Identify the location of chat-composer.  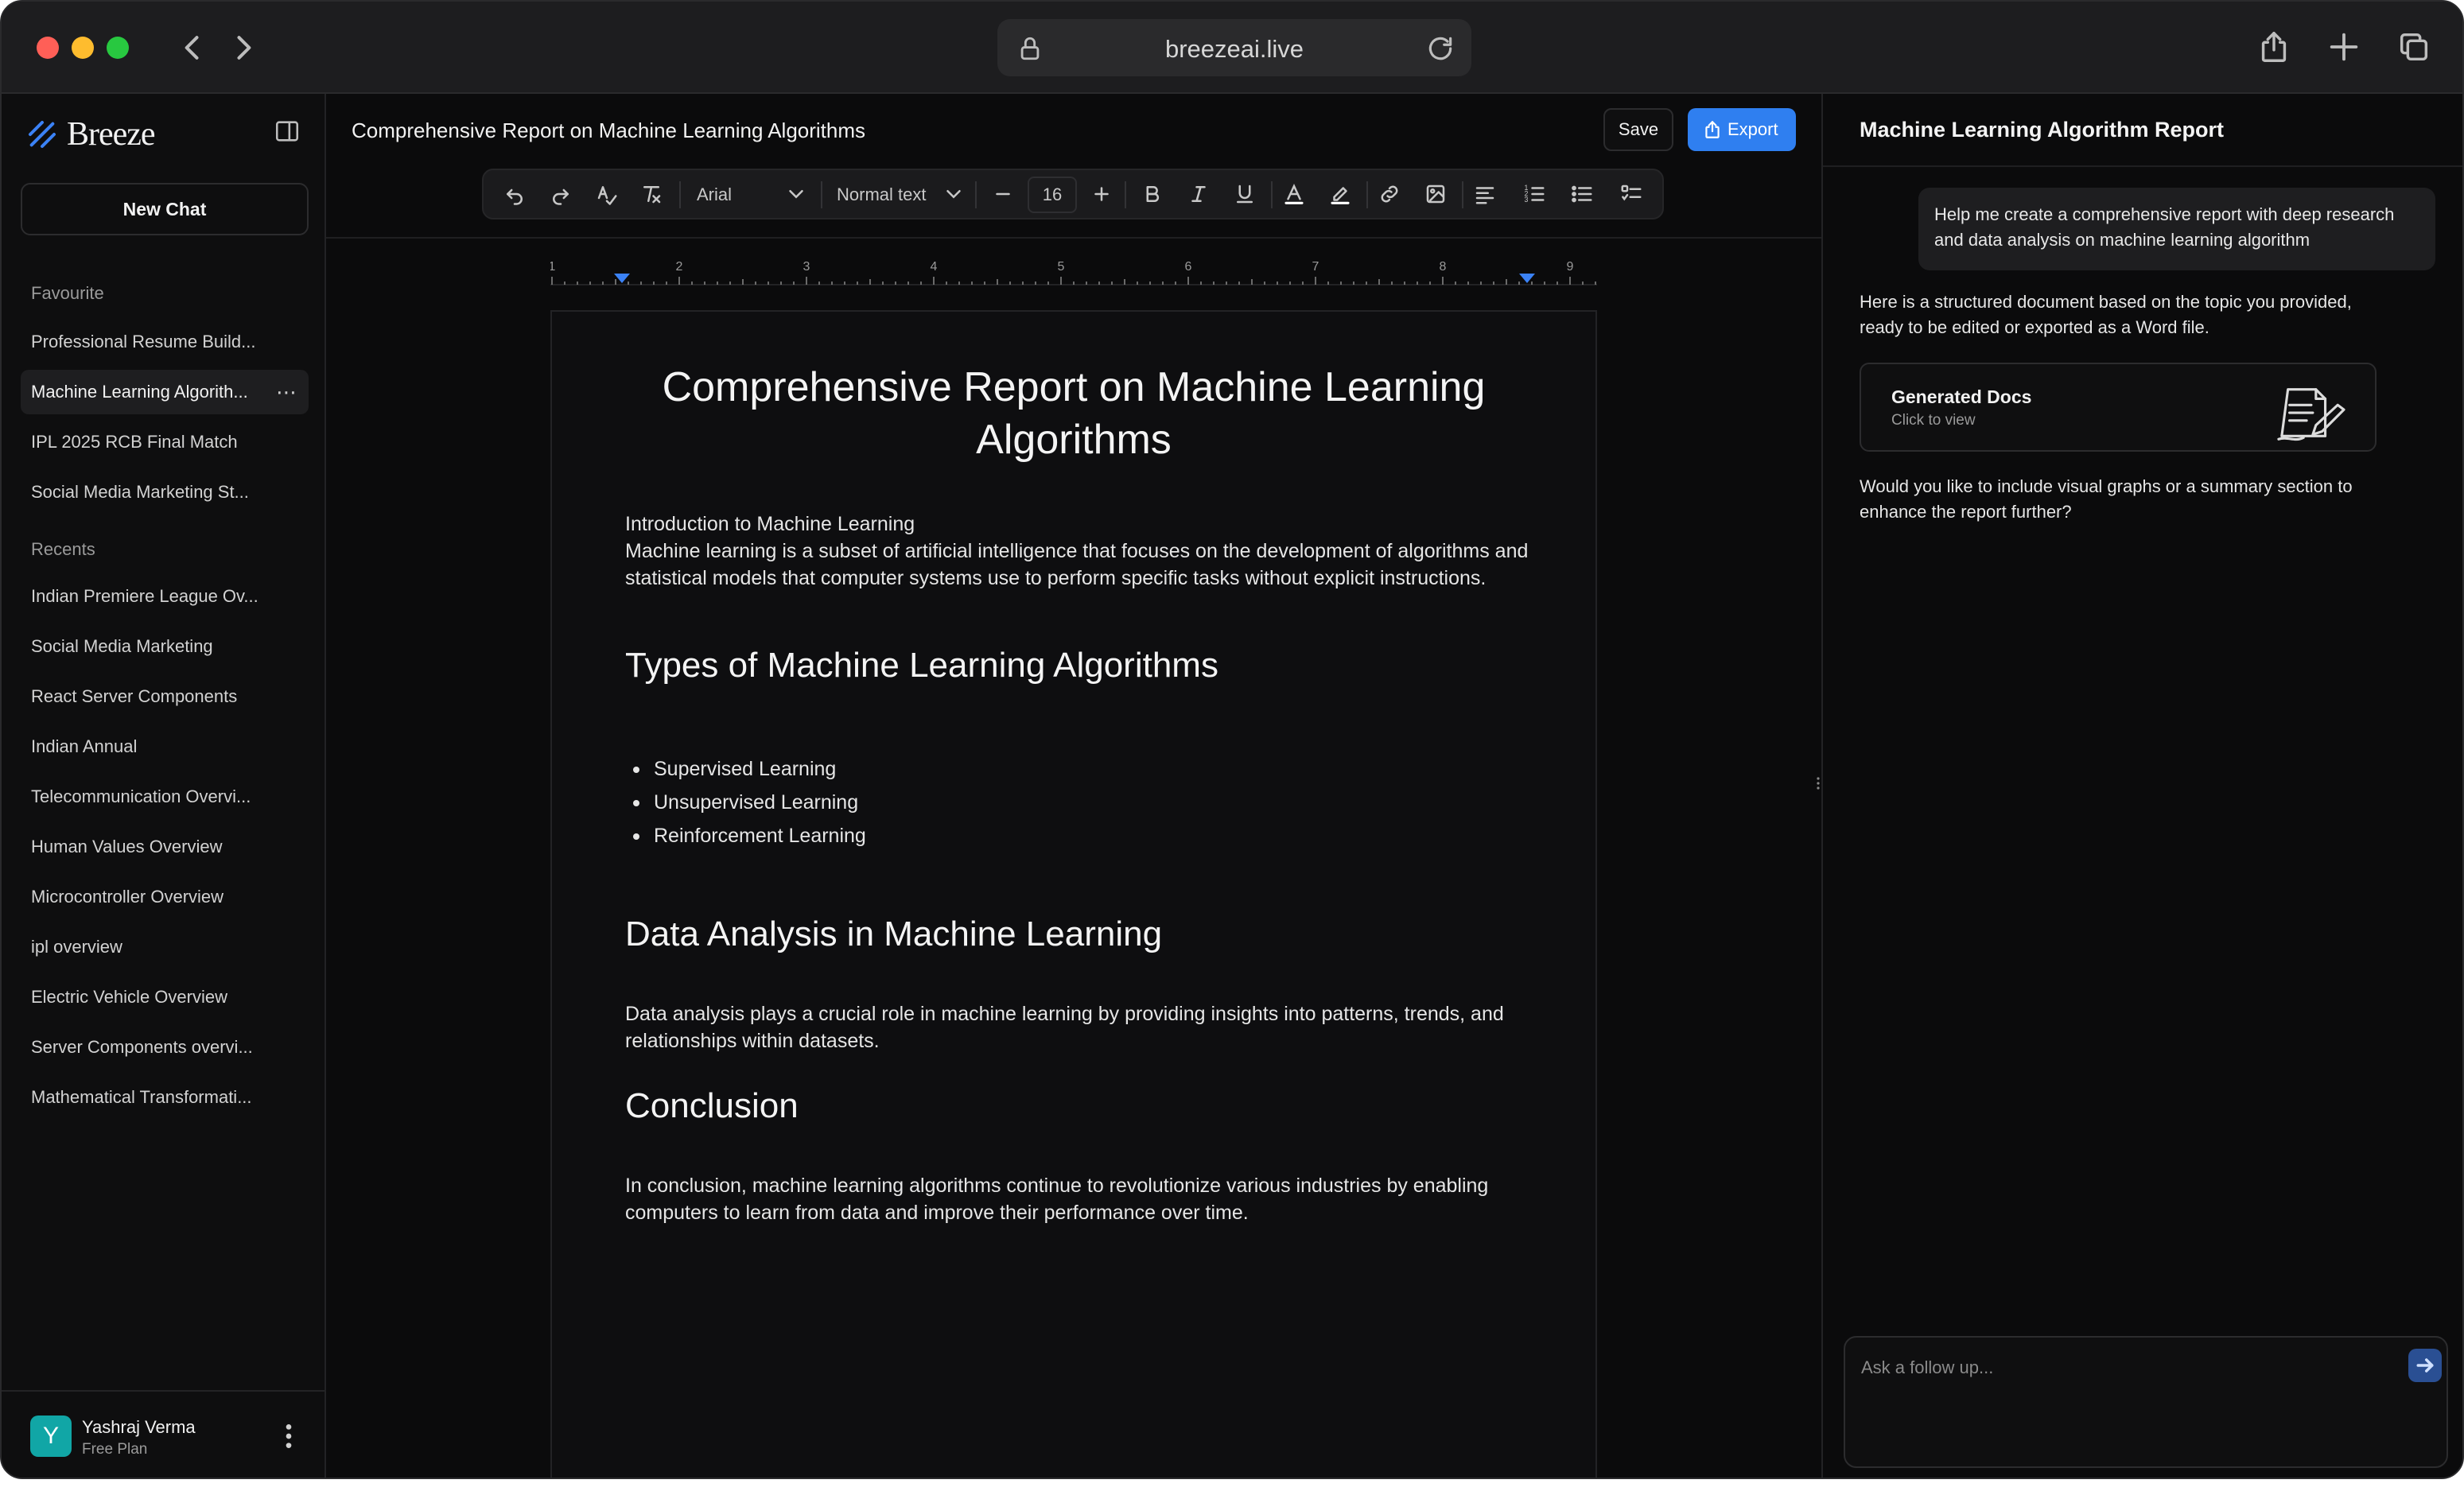
(2146, 1402).